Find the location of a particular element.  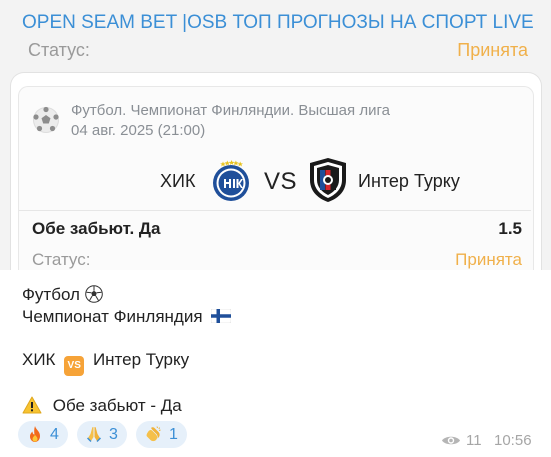

card-status-row: Статус: Принята is located at coordinates (277, 261).